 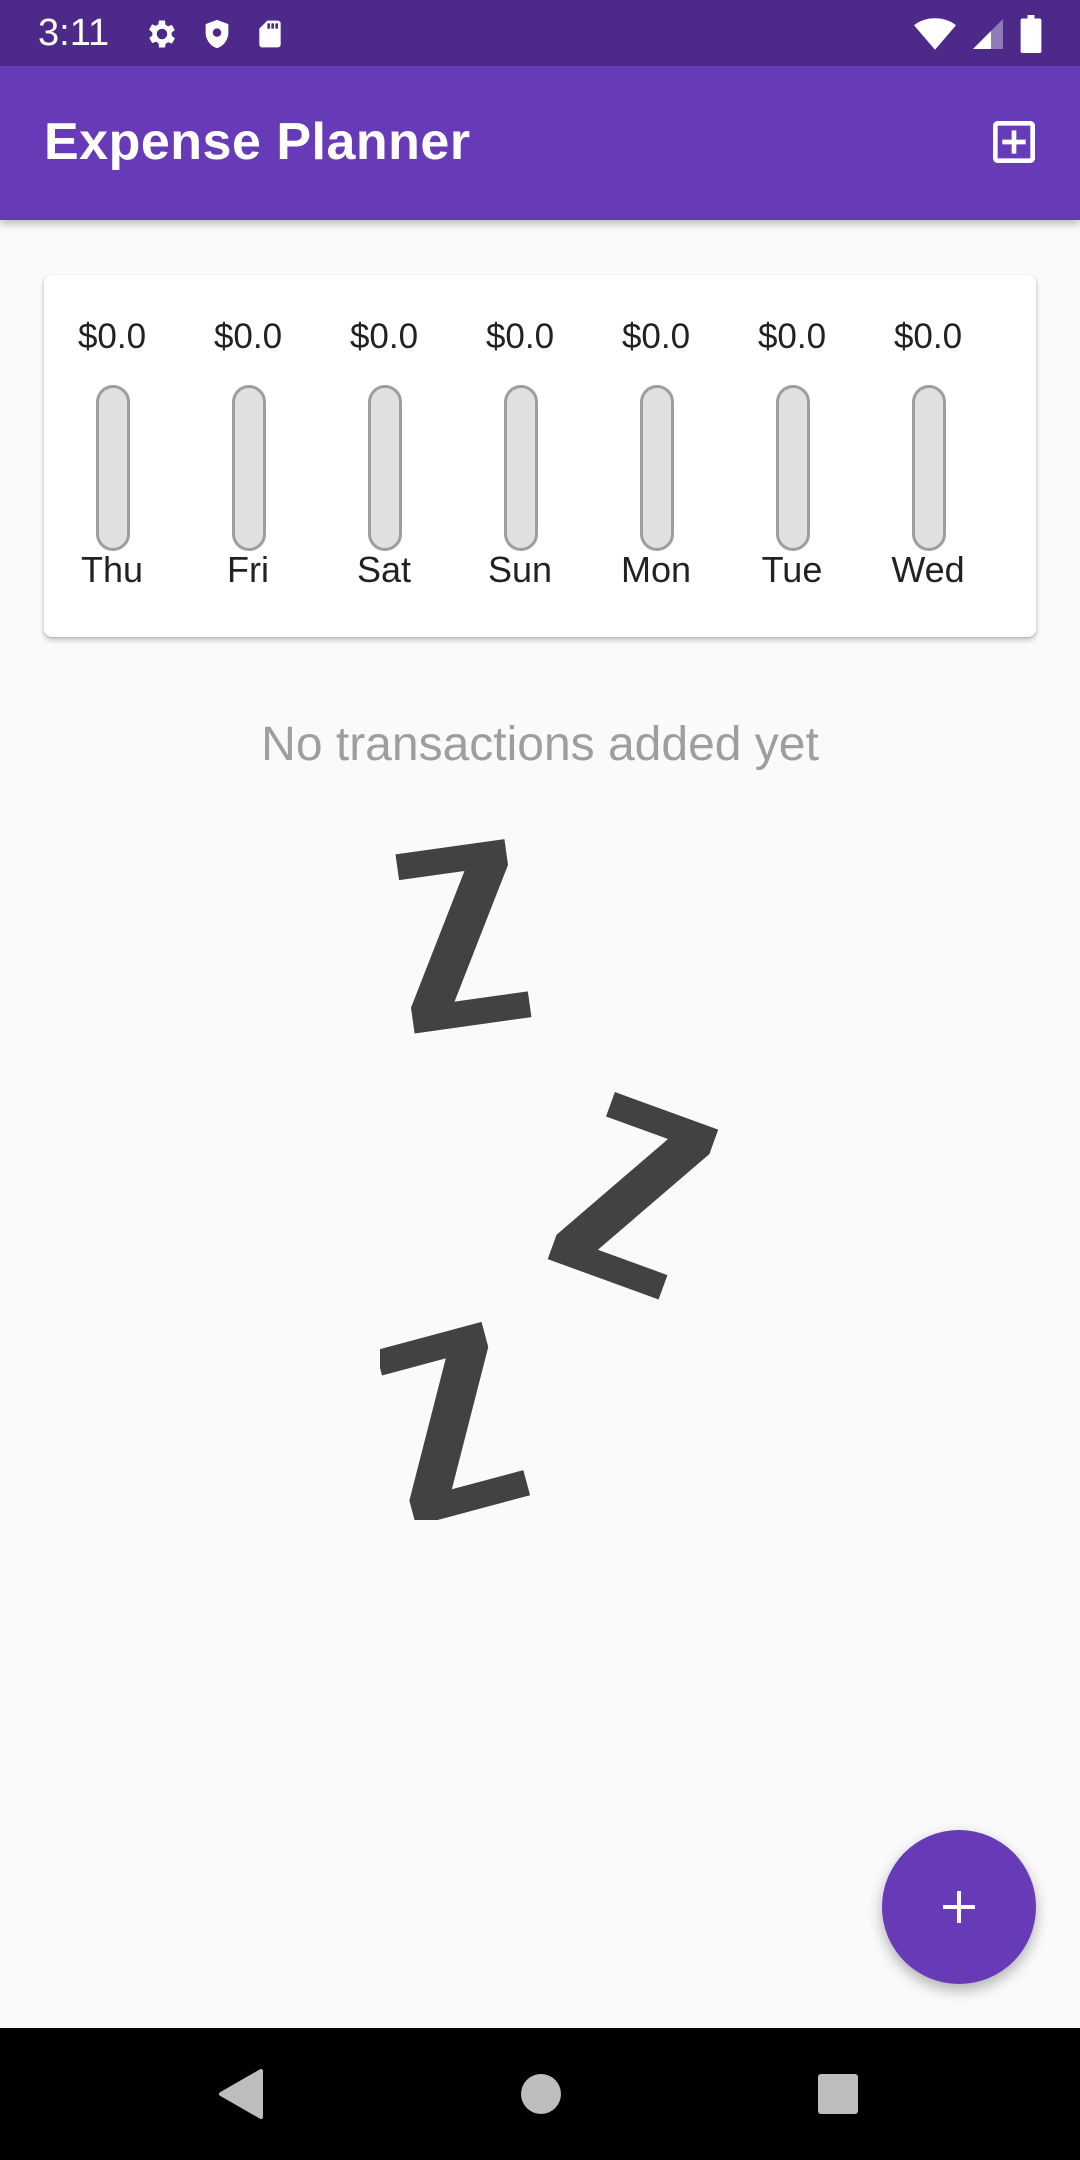 I want to click on sd-card-icon, so click(x=270, y=34).